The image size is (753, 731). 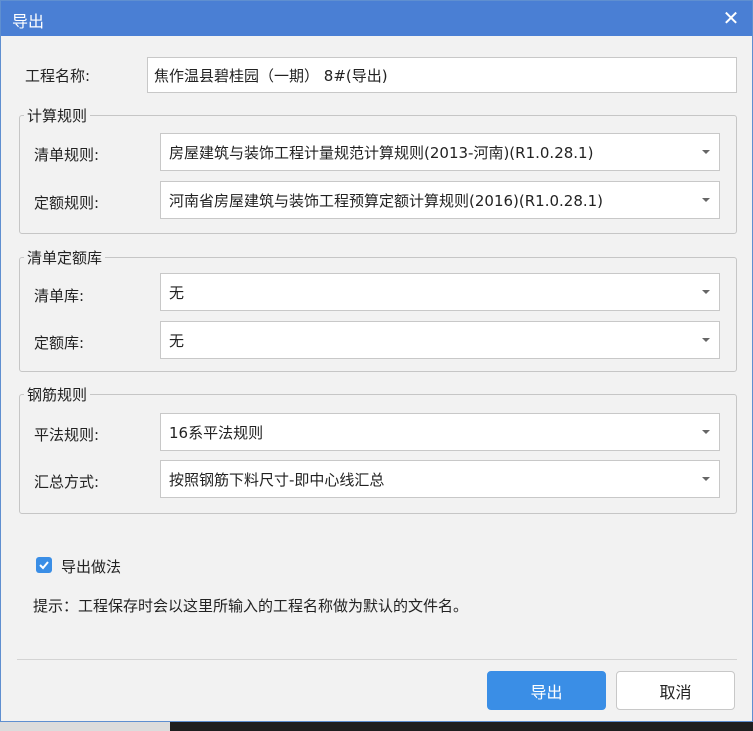 What do you see at coordinates (251, 606) in the screenshot?
I see `hint-text: 提示：工程保存时会以这里所输入的工程名称做为默认的文件名。` at bounding box center [251, 606].